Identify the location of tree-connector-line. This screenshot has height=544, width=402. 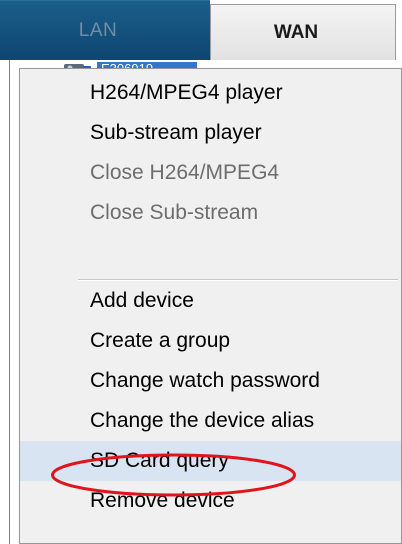
(9, 302).